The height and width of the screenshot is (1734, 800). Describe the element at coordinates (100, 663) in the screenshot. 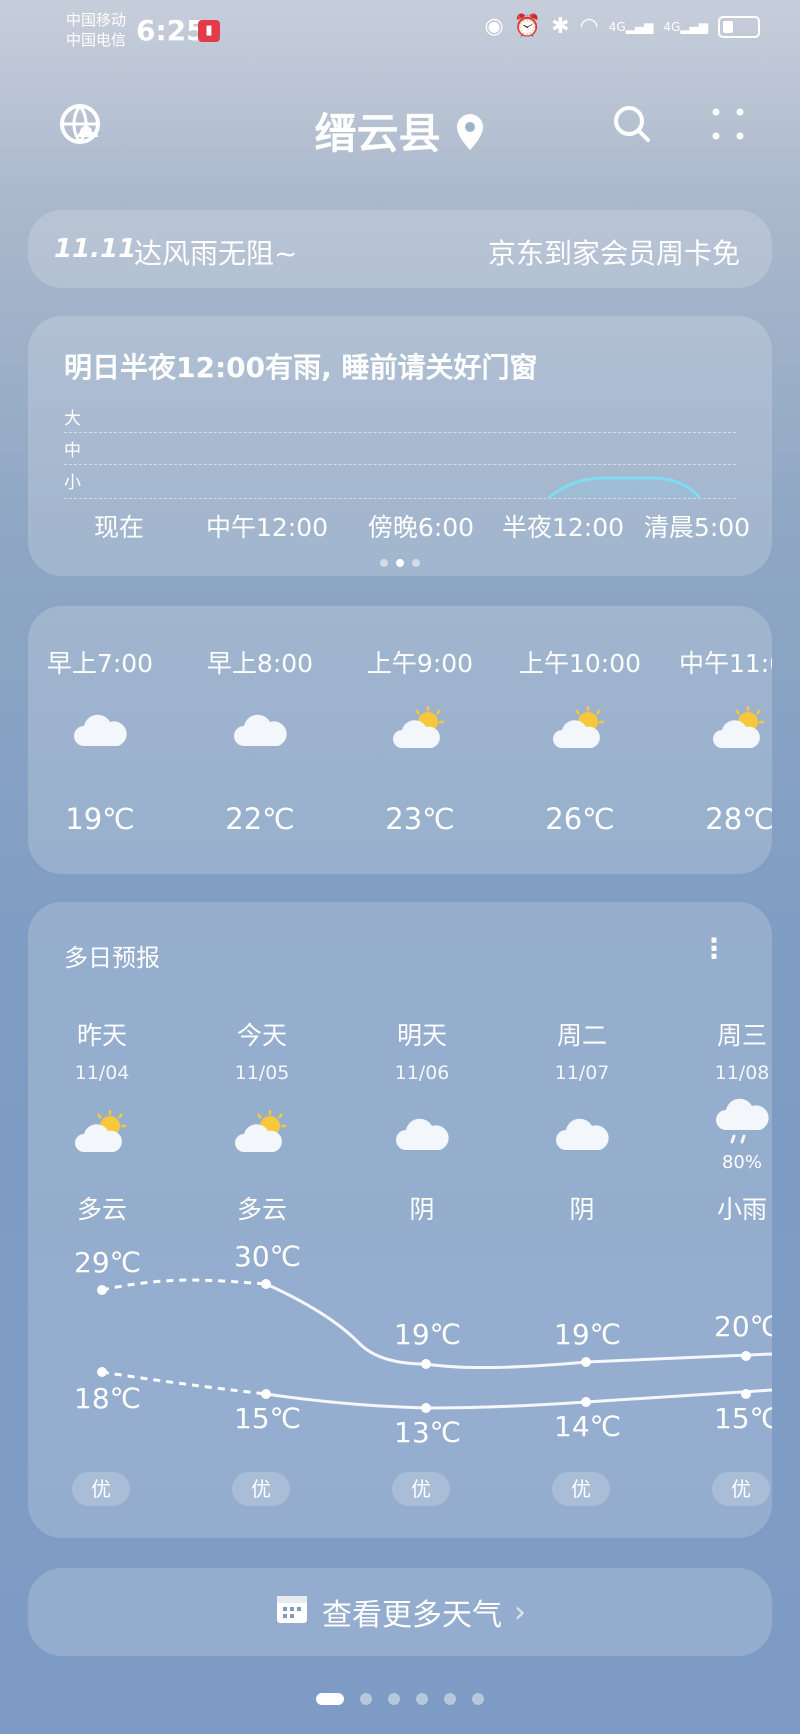

I see `hour-time: 早上7:00` at that location.